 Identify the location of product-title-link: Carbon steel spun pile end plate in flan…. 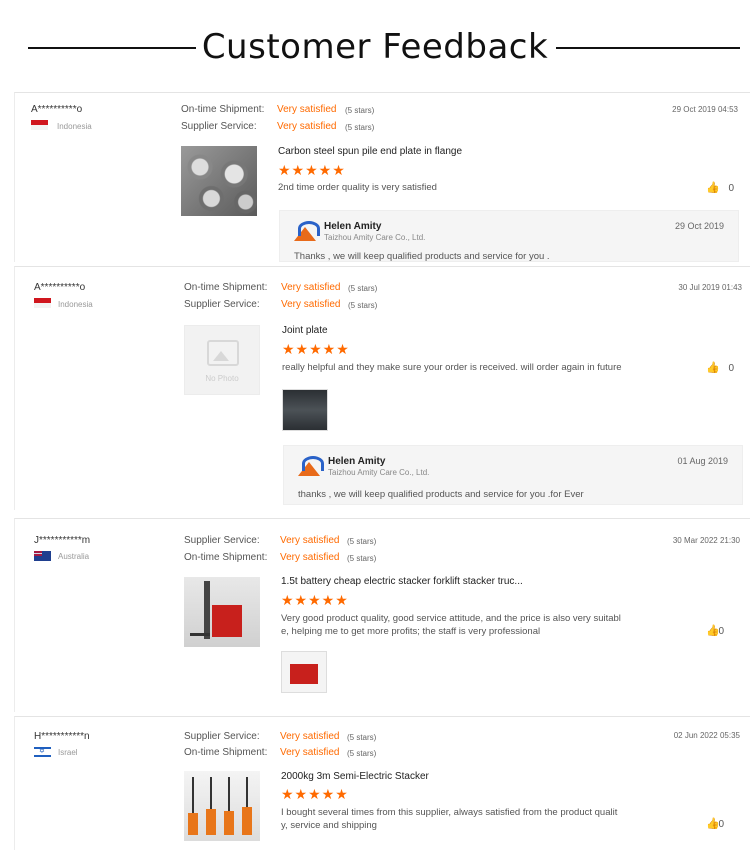
(370, 151).